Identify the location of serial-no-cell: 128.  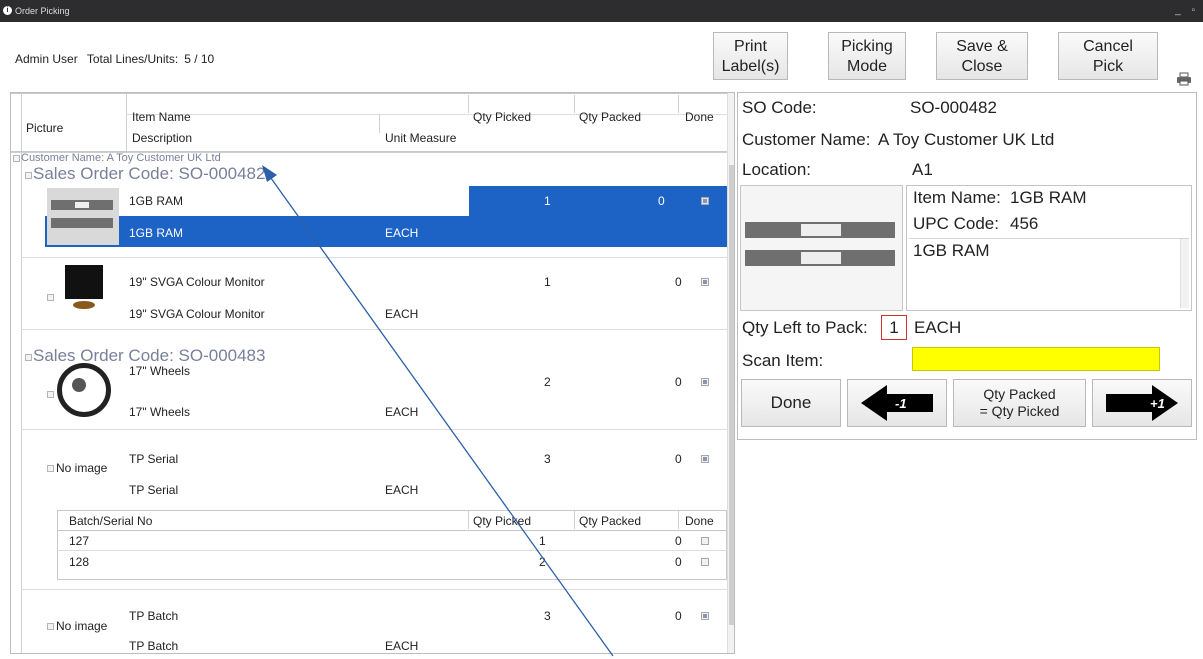
(79, 562).